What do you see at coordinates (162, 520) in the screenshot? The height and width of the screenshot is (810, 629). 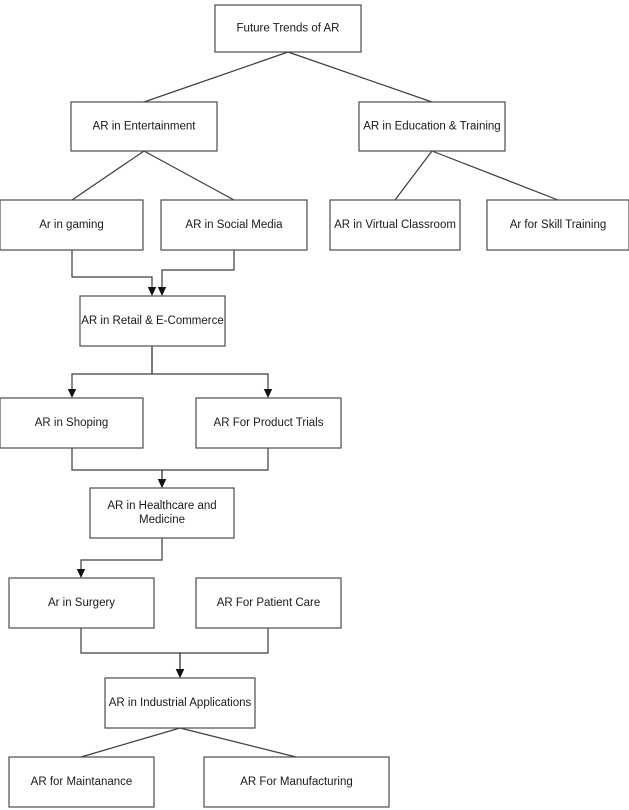 I see `node-label-line: Medicine` at bounding box center [162, 520].